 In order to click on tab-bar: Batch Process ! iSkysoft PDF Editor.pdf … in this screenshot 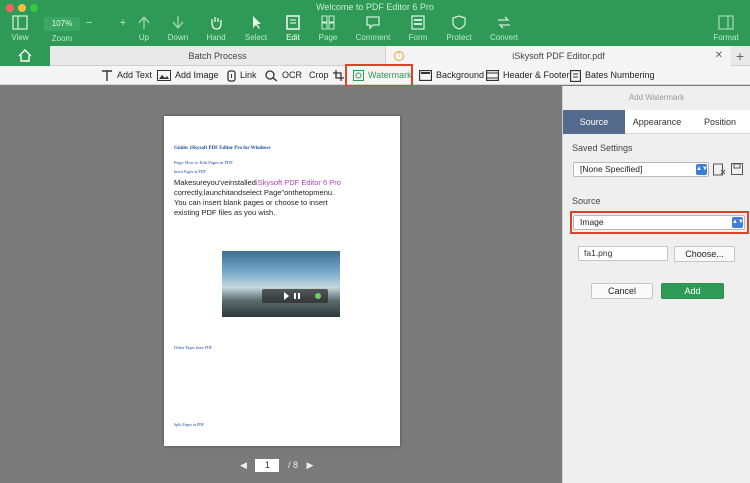, I will do `click(375, 56)`.